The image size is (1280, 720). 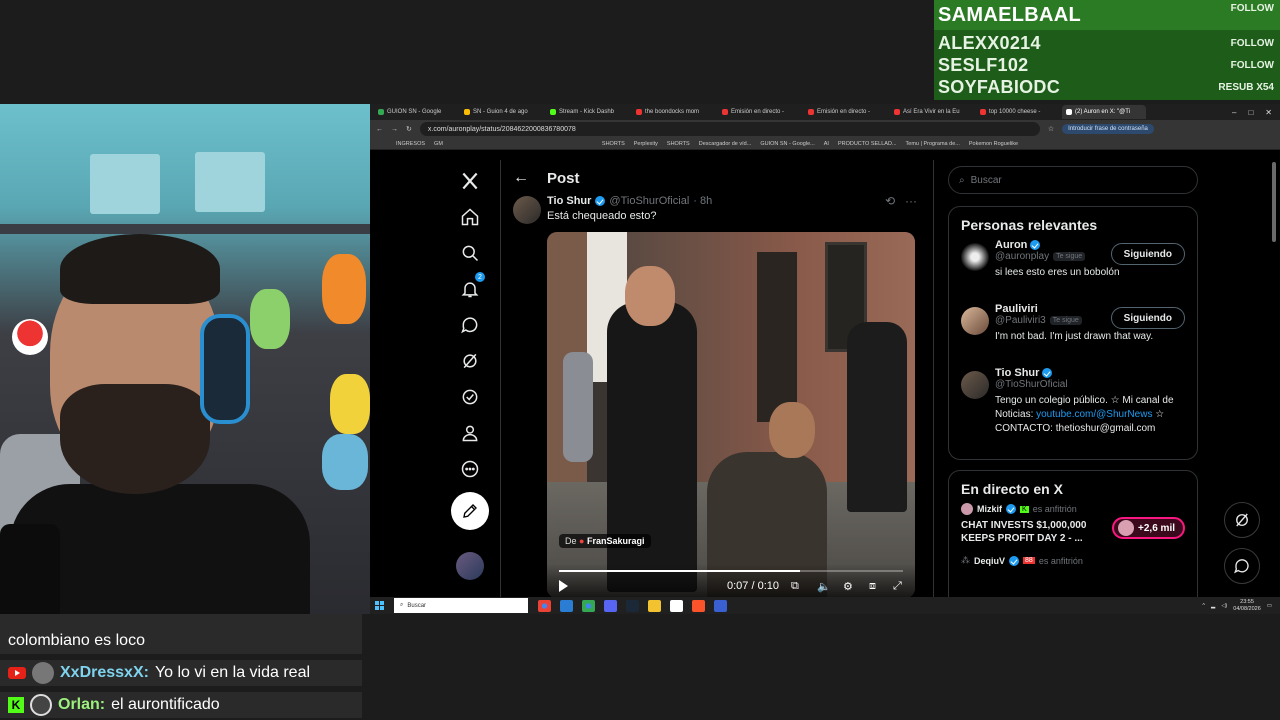 What do you see at coordinates (1213, 606) in the screenshot?
I see `network-icon: ▂` at bounding box center [1213, 606].